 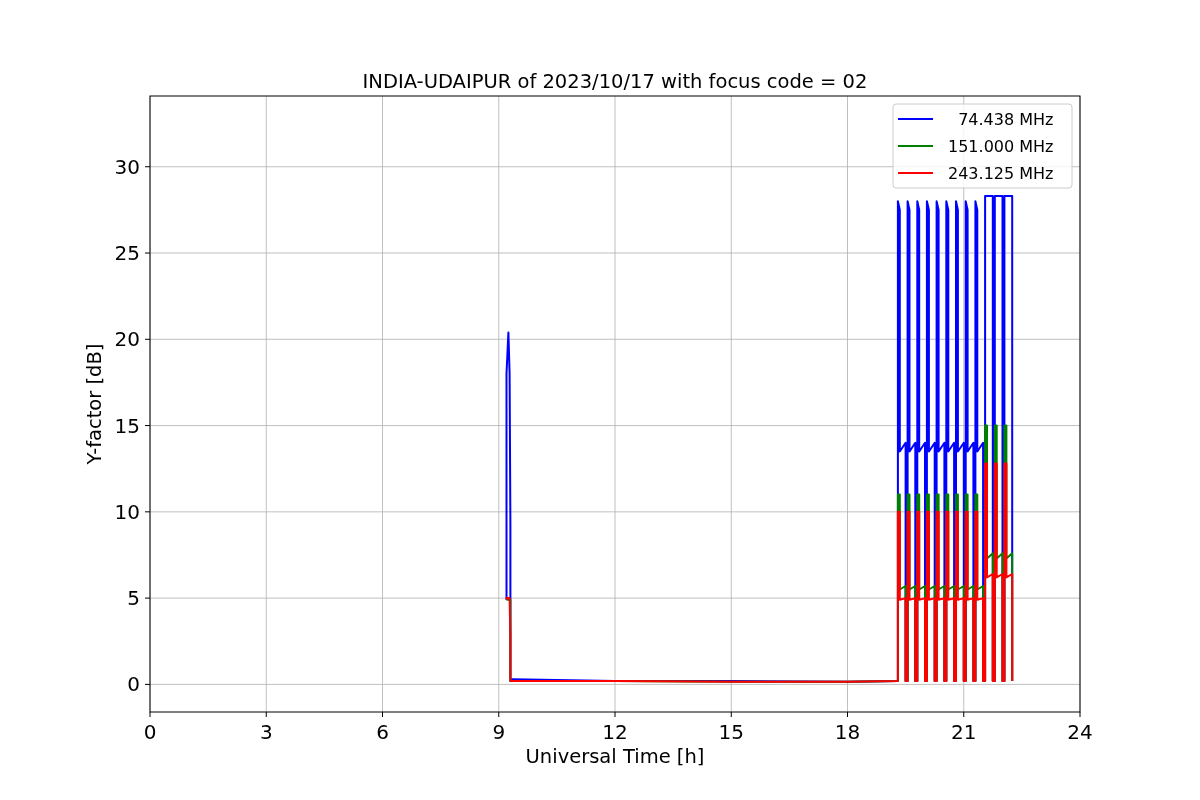 What do you see at coordinates (382, 732) in the screenshot?
I see `x-tick-label: 6` at bounding box center [382, 732].